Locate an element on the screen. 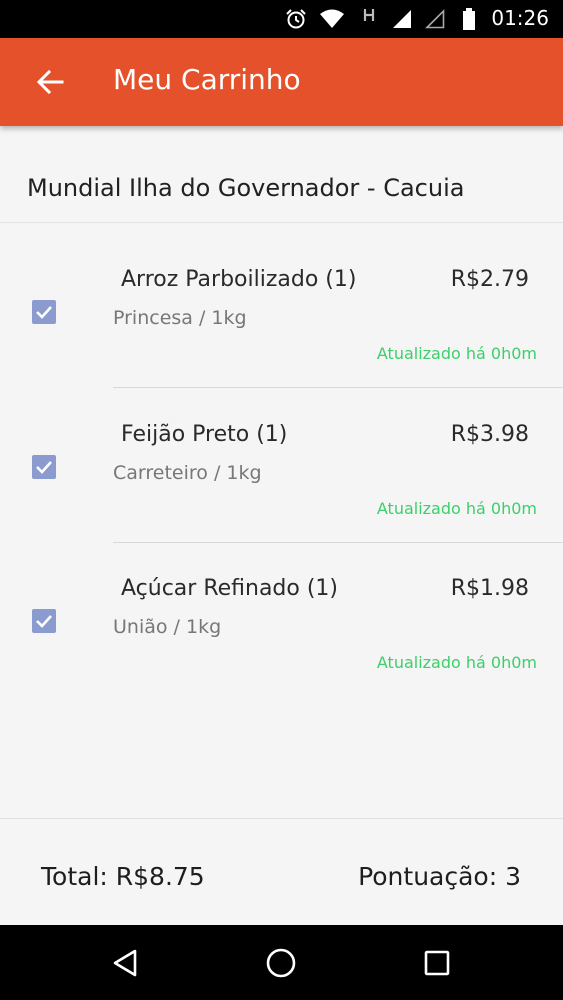  store-name: Mundial Ilha do Governador - Cacuia is located at coordinates (246, 188).